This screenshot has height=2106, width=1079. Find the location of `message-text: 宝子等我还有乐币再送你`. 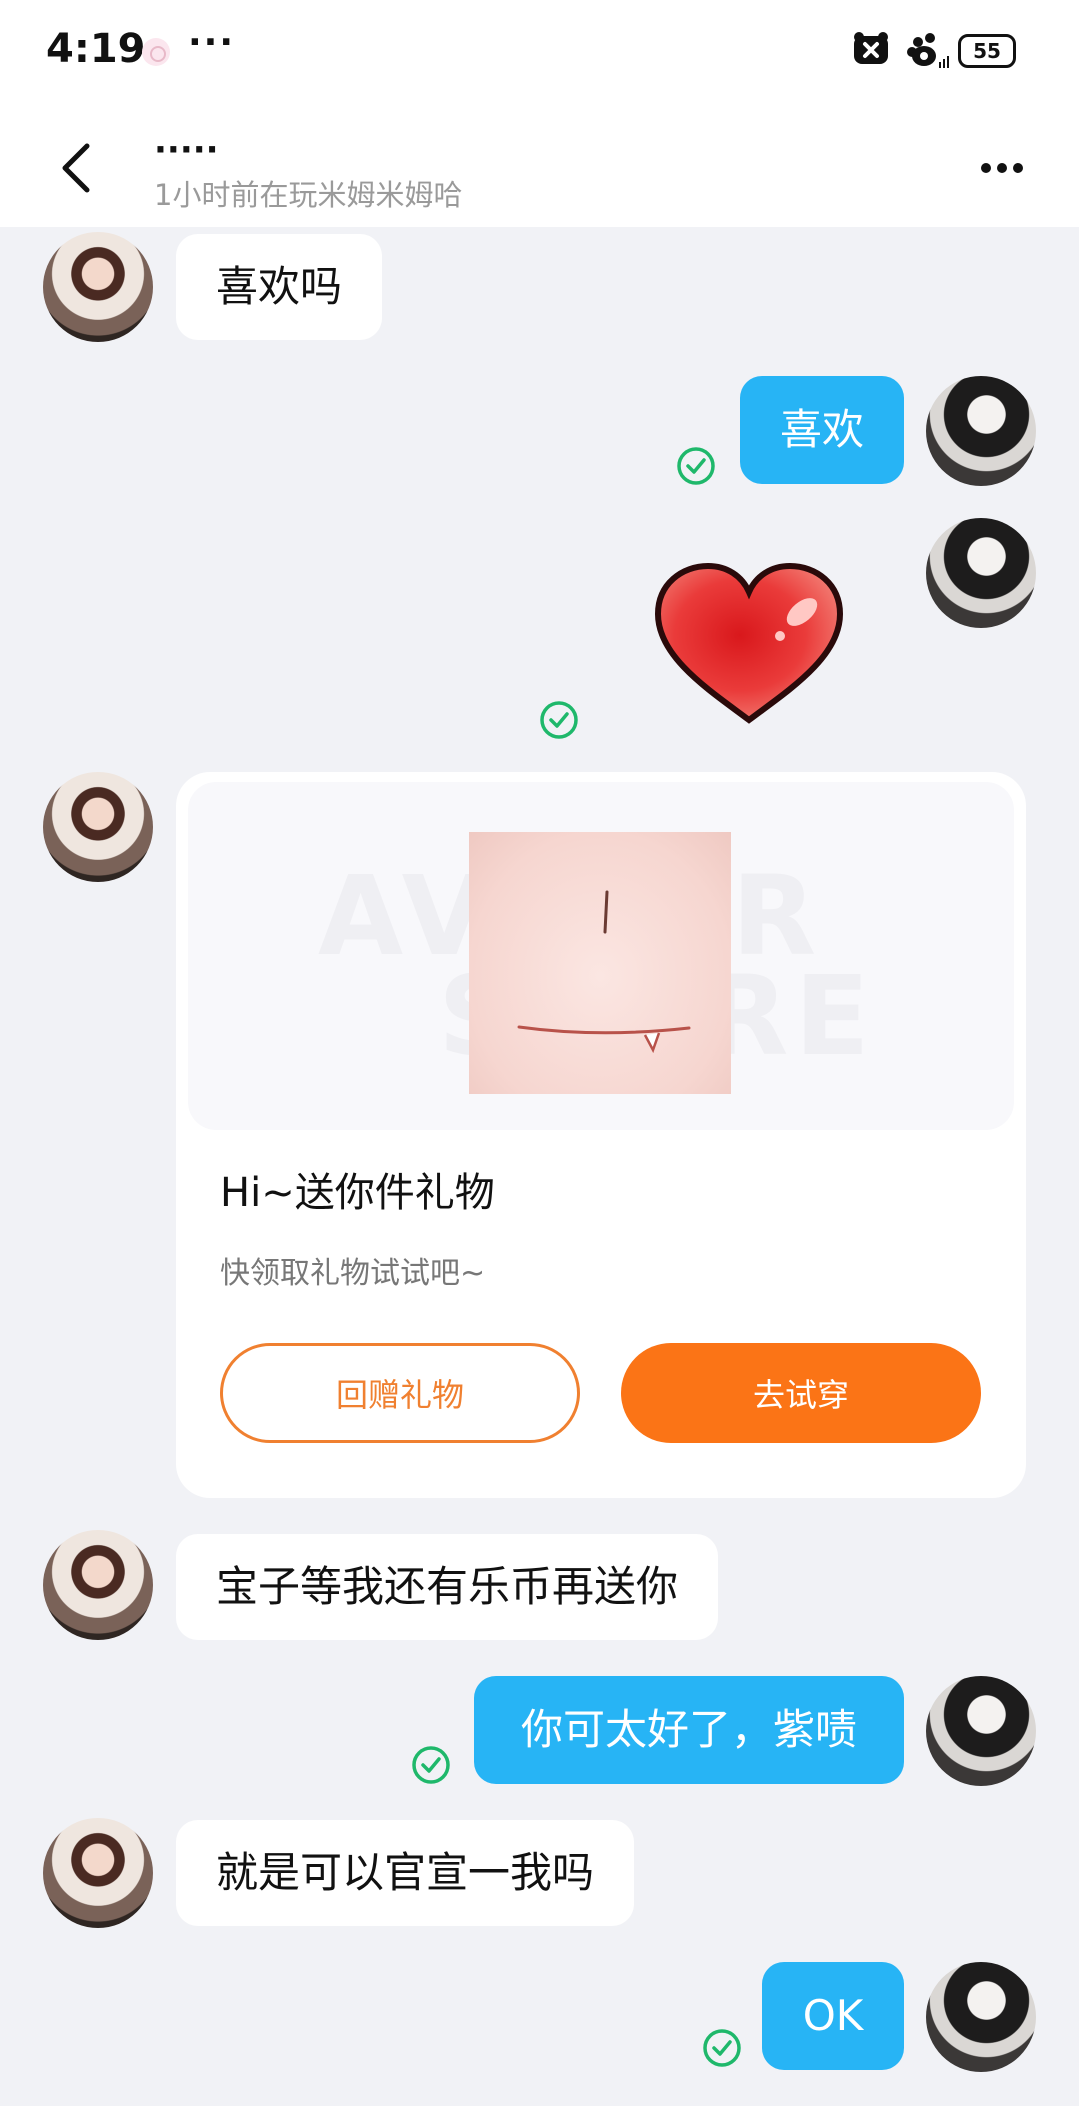

message-text: 宝子等我还有乐币再送你 is located at coordinates (447, 1586).